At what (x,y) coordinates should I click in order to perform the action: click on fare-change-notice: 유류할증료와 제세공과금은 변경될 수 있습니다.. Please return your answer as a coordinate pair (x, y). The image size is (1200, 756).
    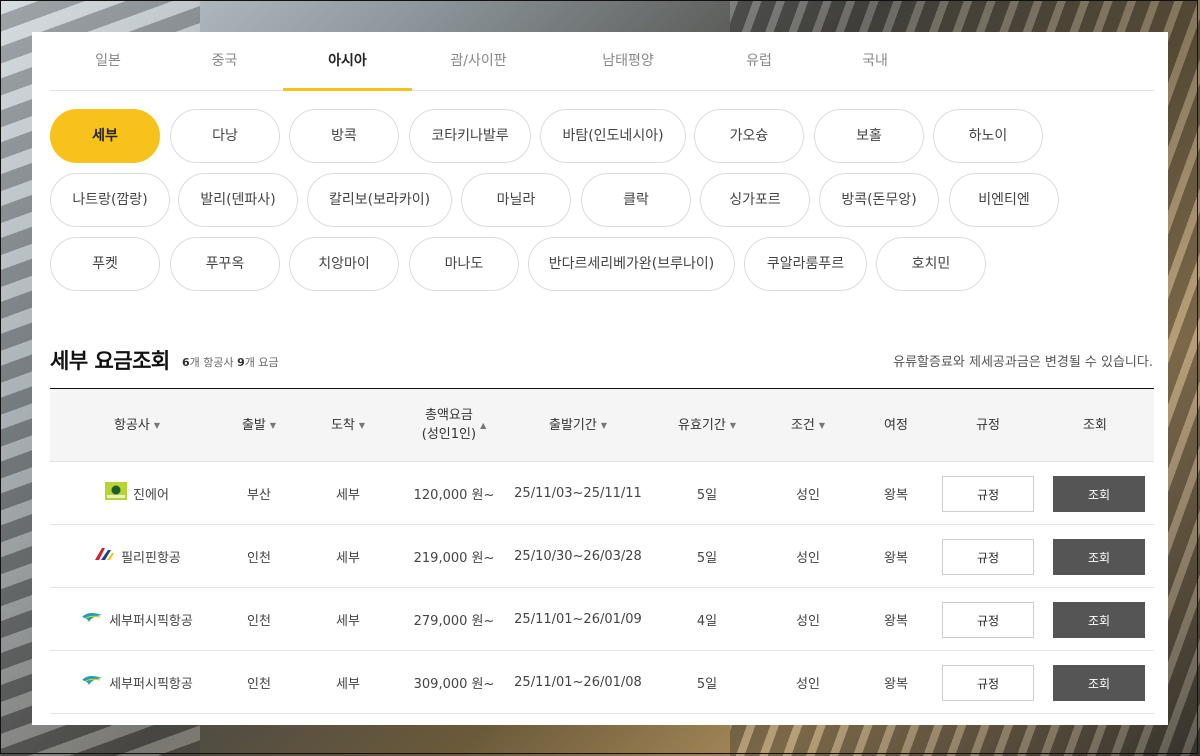
    Looking at the image, I should click on (1023, 362).